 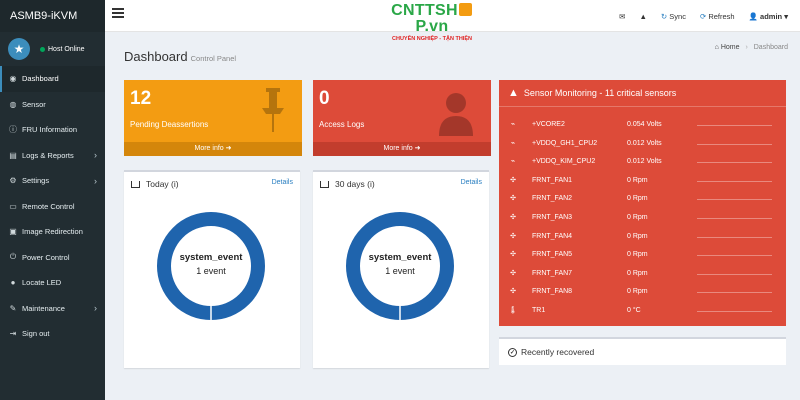 What do you see at coordinates (664, 16) in the screenshot?
I see `sync-icon: ↻` at bounding box center [664, 16].